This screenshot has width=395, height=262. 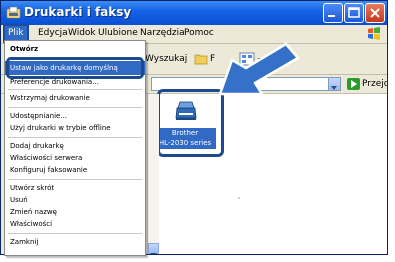 I want to click on folder-icon, so click(x=201, y=59).